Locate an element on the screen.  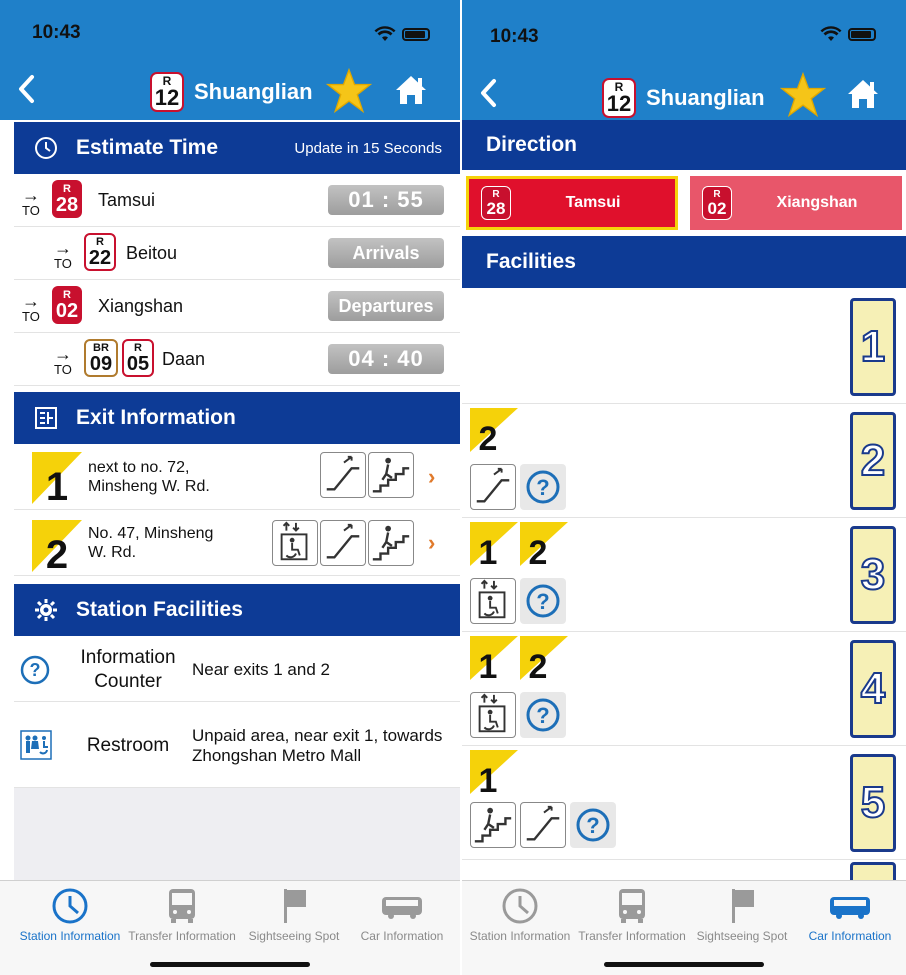
to-label: → TO is located at coordinates (31, 201).